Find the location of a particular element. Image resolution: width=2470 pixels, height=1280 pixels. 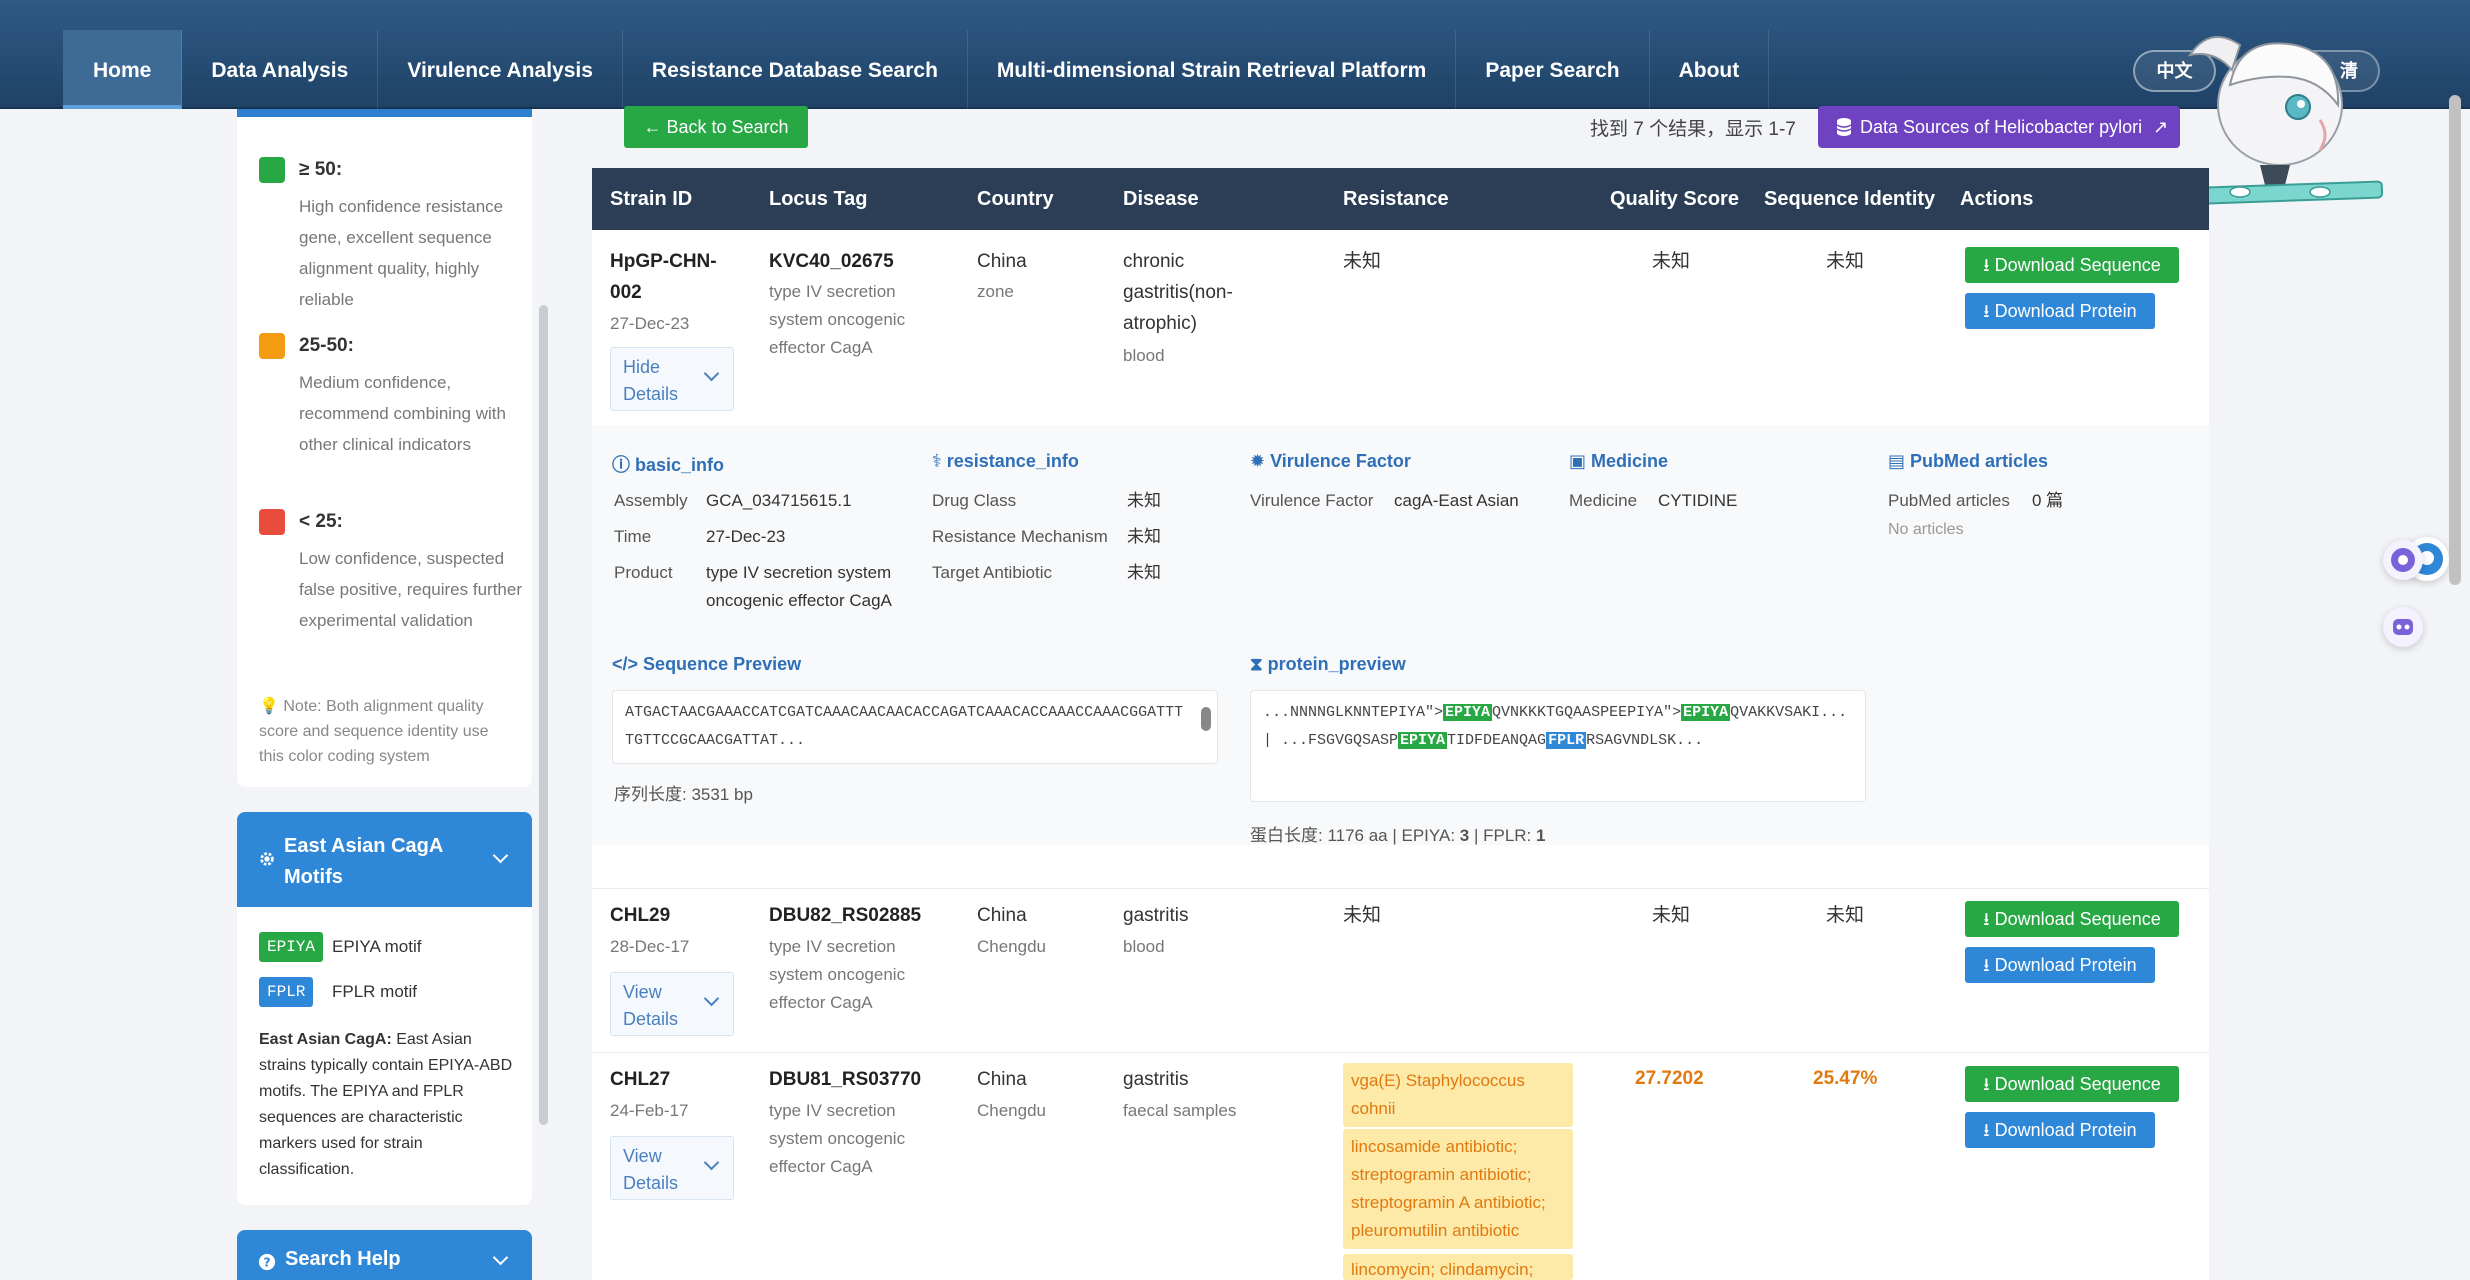

no-articles-text: No articles is located at coordinates (1926, 529).